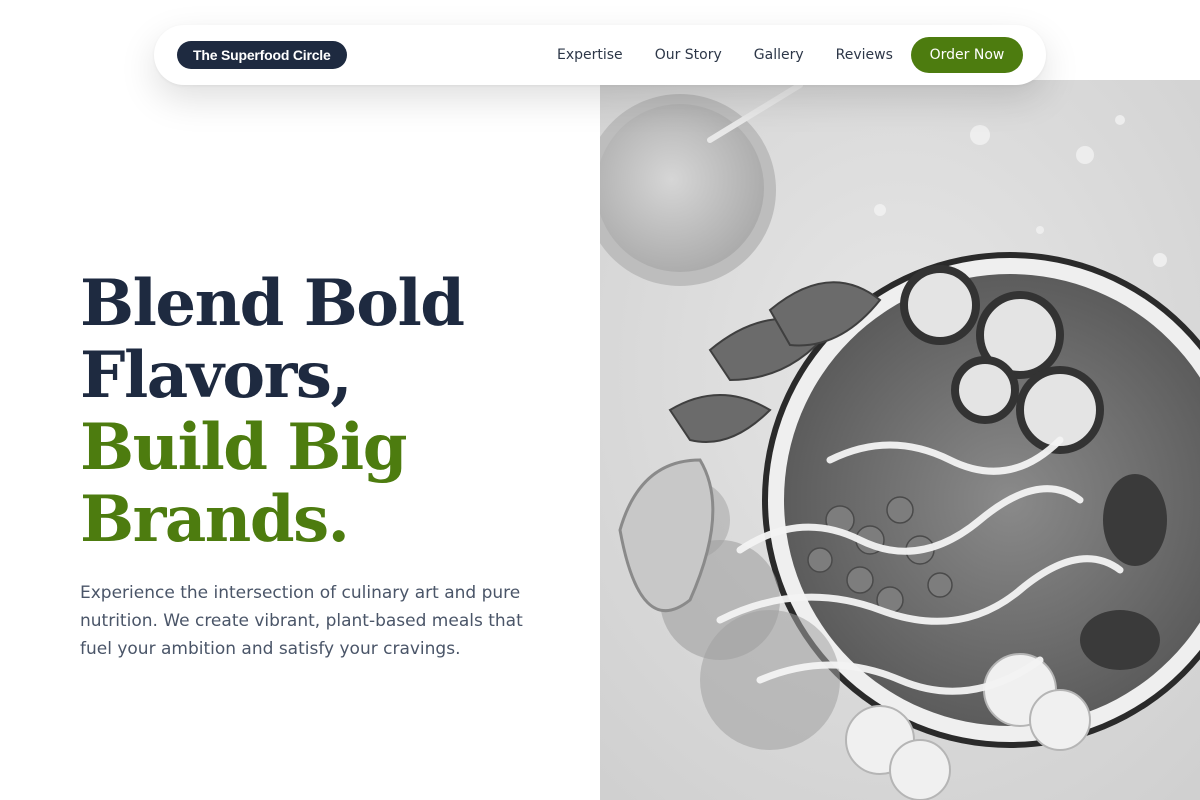 This screenshot has height=800, width=1200. What do you see at coordinates (216, 375) in the screenshot?
I see `headline-line-2: Flavors,` at bounding box center [216, 375].